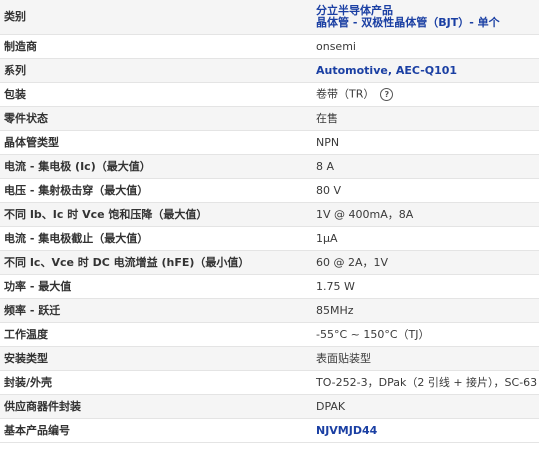  I want to click on table-row: 晶体管类型 NPN, so click(269, 142).